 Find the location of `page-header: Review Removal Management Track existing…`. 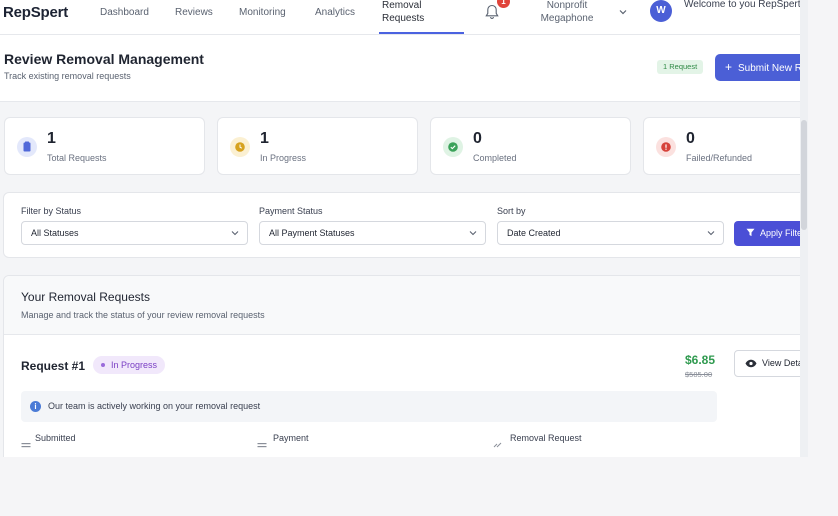

page-header: Review Removal Management Track existing… is located at coordinates (404, 68).